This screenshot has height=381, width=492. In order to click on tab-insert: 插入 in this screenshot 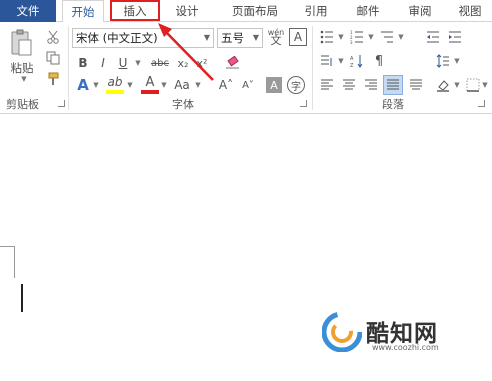, I will do `click(135, 10)`.